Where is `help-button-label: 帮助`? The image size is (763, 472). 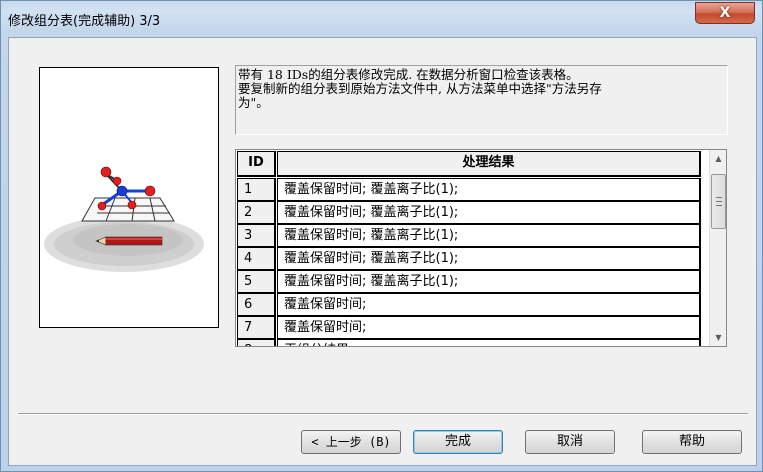 help-button-label: 帮助 is located at coordinates (691, 441).